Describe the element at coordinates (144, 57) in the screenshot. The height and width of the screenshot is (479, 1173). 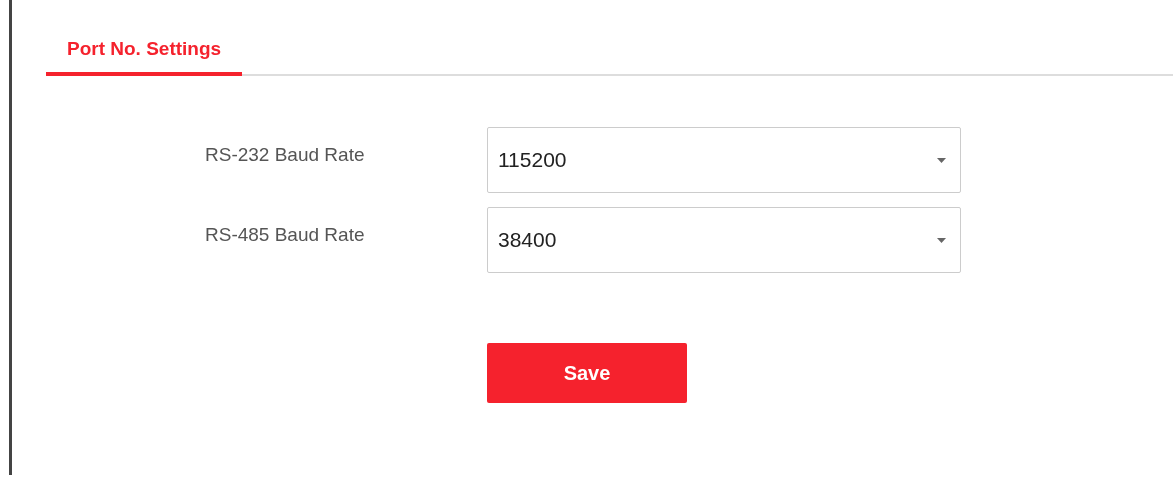
I see `settings-tab: Port No. Settings` at that location.